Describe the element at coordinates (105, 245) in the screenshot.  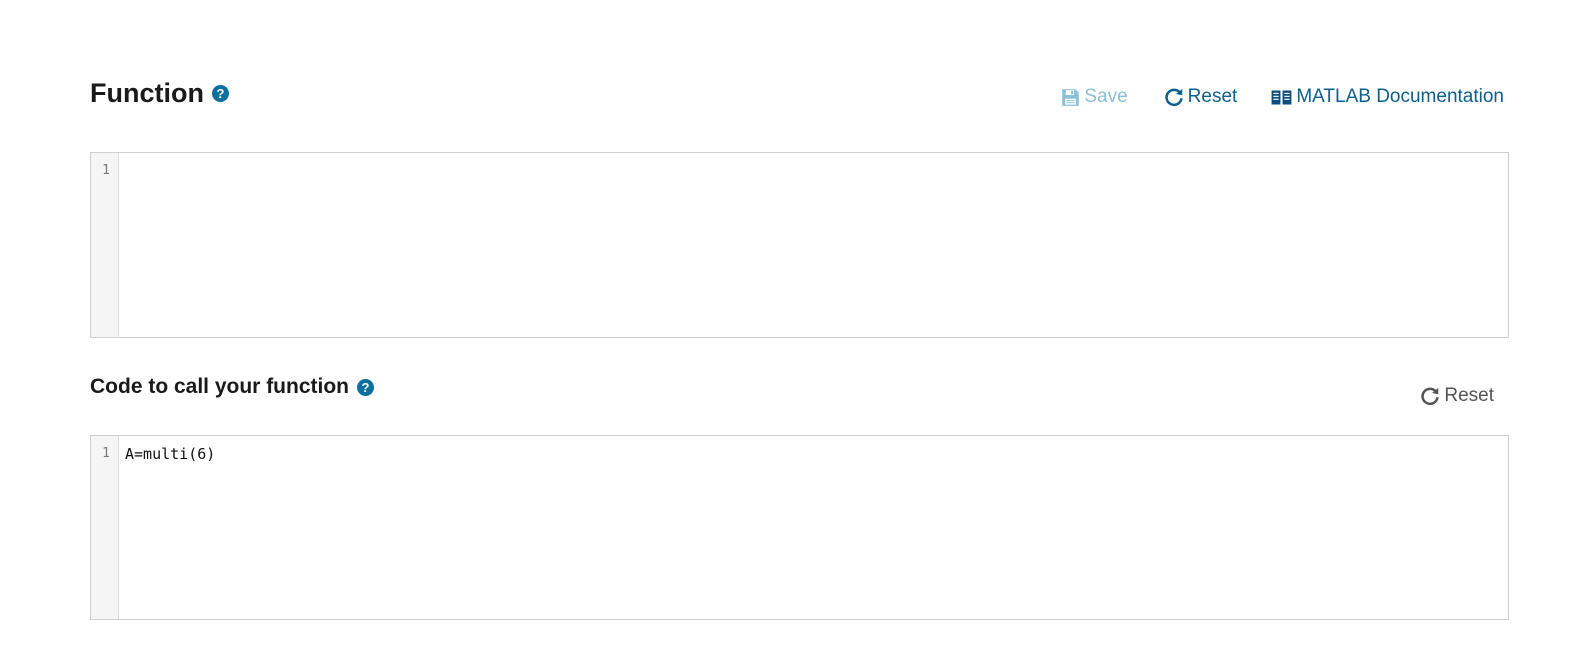
I see `function-editor-gutter: 1` at that location.